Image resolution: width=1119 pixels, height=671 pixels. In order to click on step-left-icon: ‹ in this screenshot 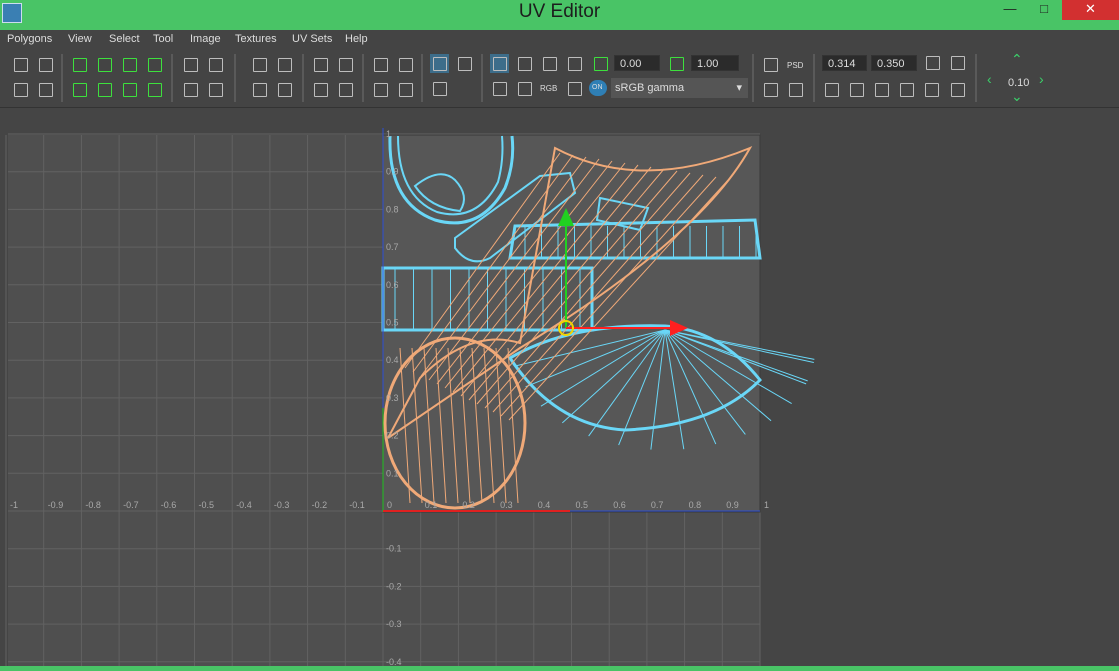, I will do `click(989, 79)`.